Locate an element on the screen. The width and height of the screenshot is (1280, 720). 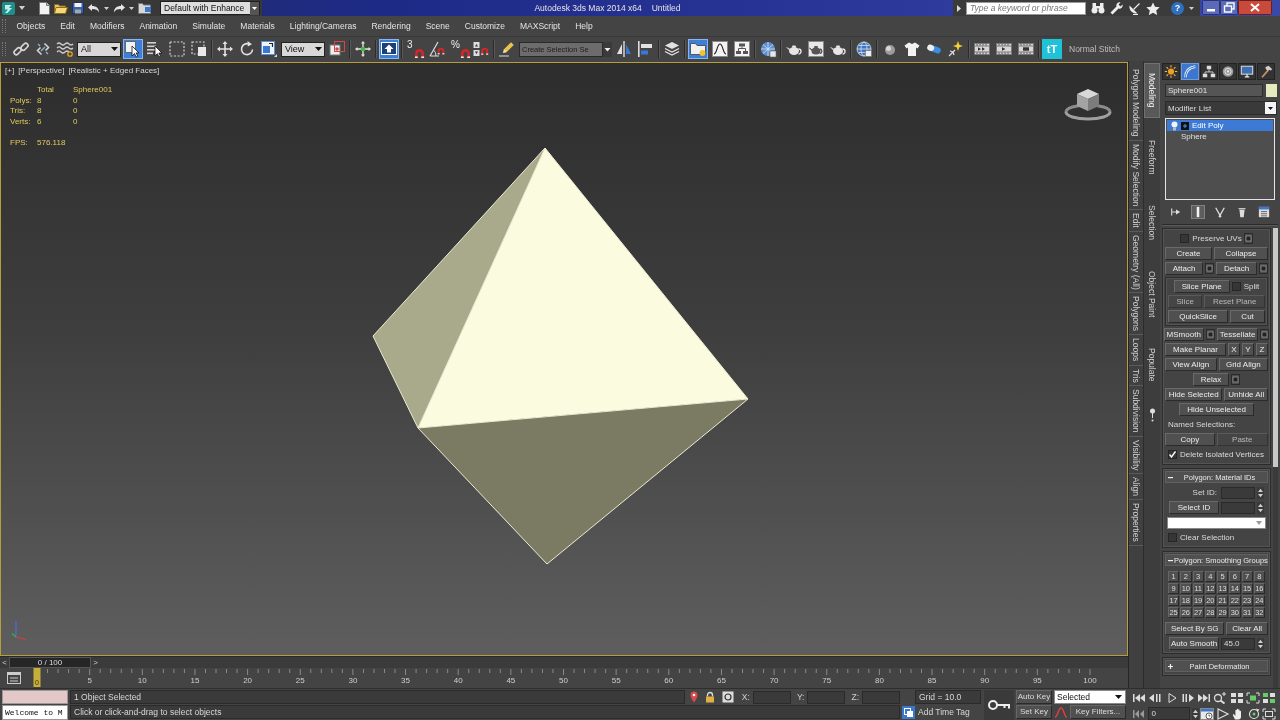
undo-icon is located at coordinates (94, 8).